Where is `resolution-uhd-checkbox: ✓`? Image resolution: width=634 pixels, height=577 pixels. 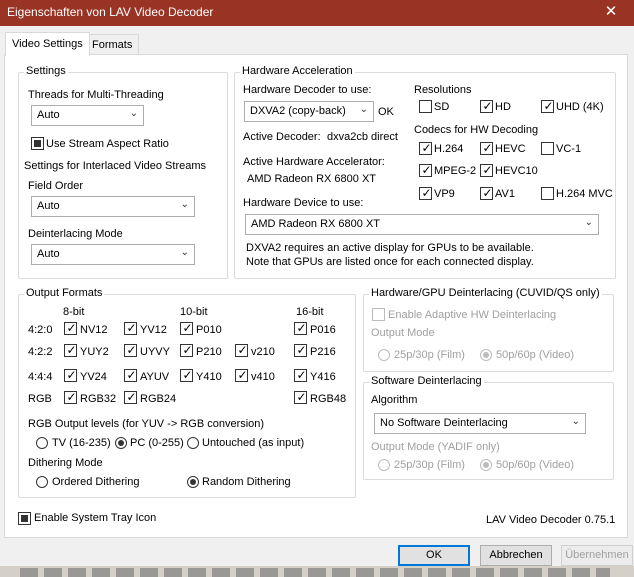
resolution-uhd-checkbox: ✓ is located at coordinates (547, 106).